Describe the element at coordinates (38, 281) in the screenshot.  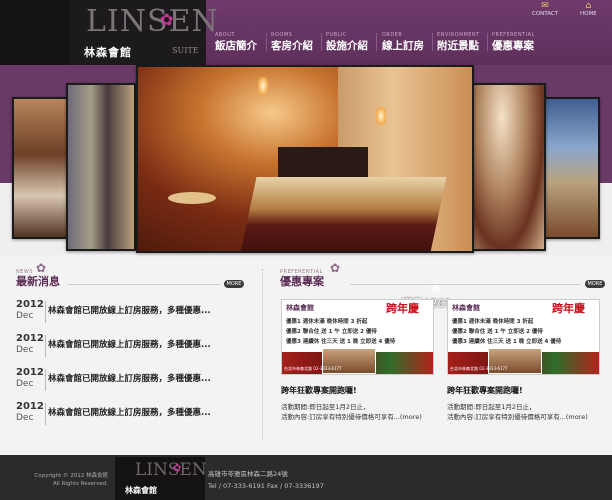
I see `news-heading-title: 最新消息` at that location.